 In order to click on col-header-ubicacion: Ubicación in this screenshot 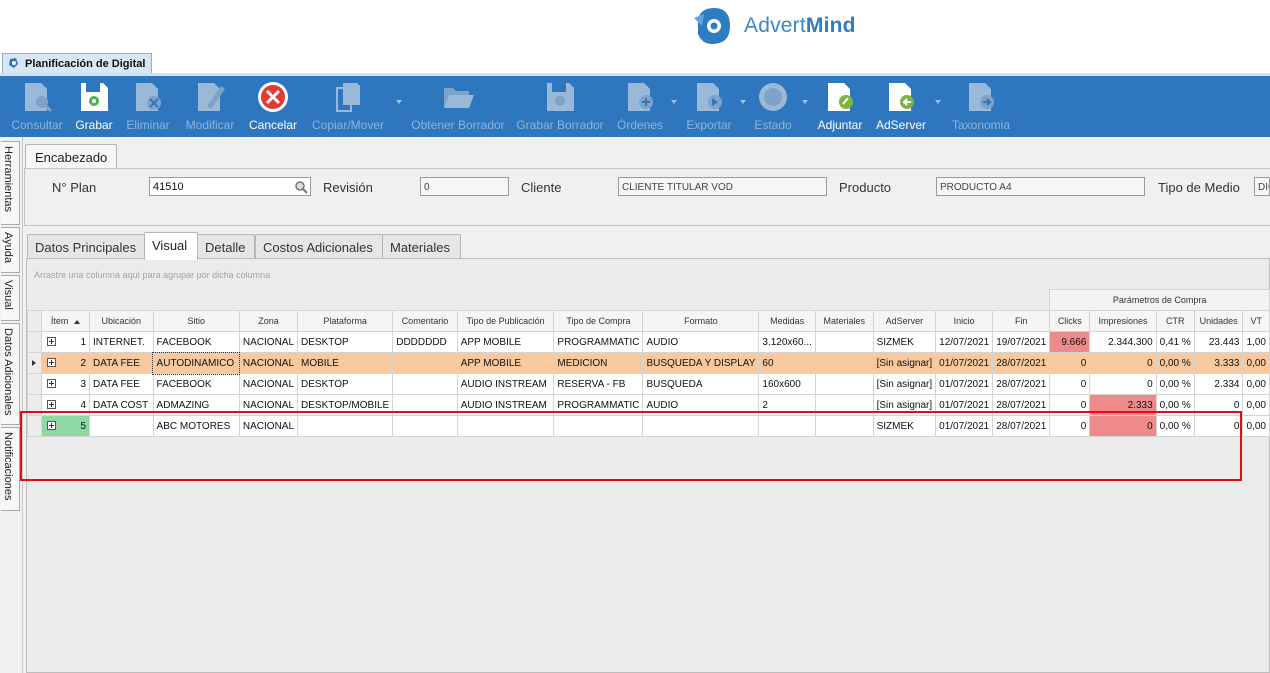, I will do `click(121, 321)`.